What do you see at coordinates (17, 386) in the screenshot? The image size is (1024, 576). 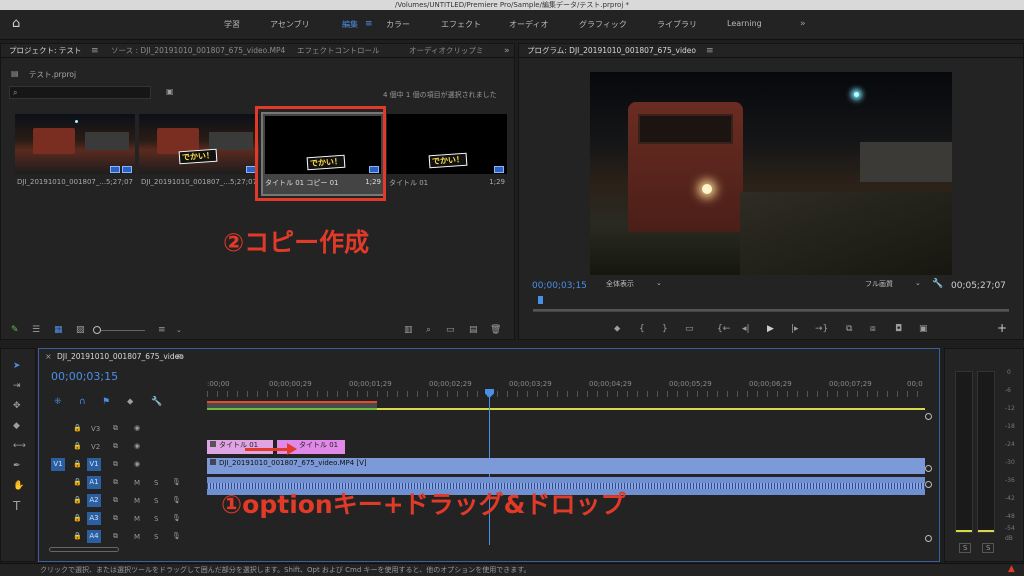 I see `track-select-tool-icon: ⇥` at bounding box center [17, 386].